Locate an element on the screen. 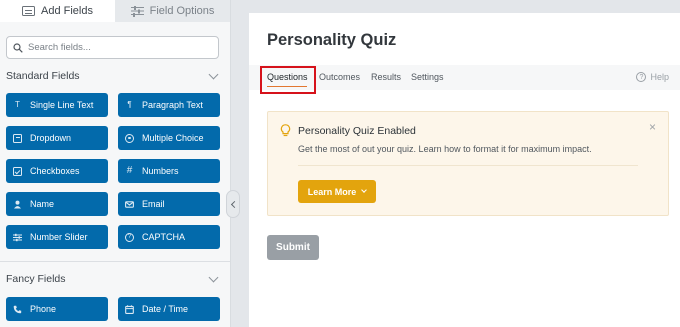 This screenshot has height=327, width=680. envelope-icon is located at coordinates (129, 204).